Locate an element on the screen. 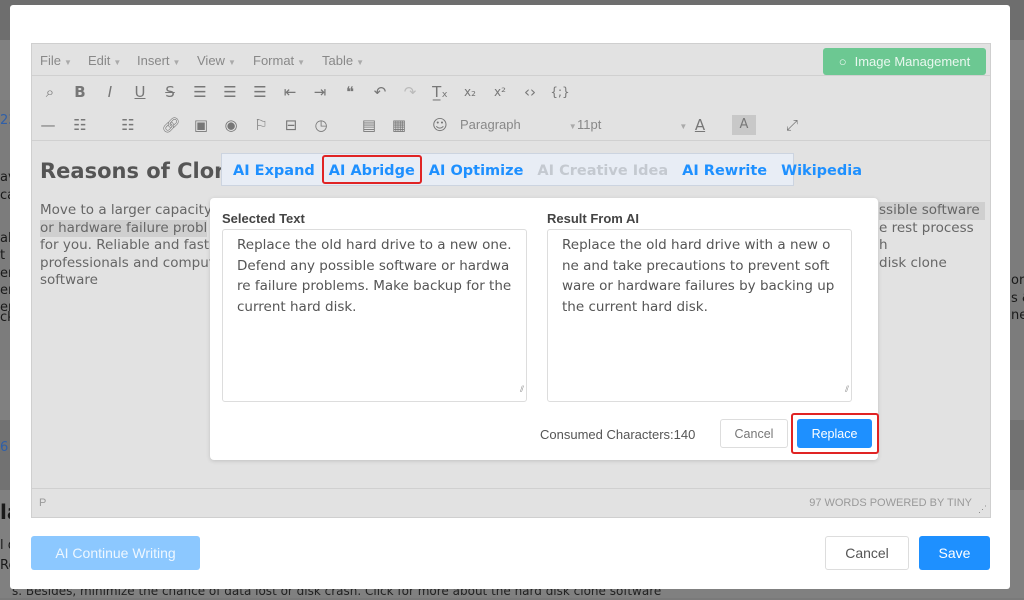 This screenshot has height=600, width=1024. outdent-icon: ⇤ is located at coordinates (290, 92).